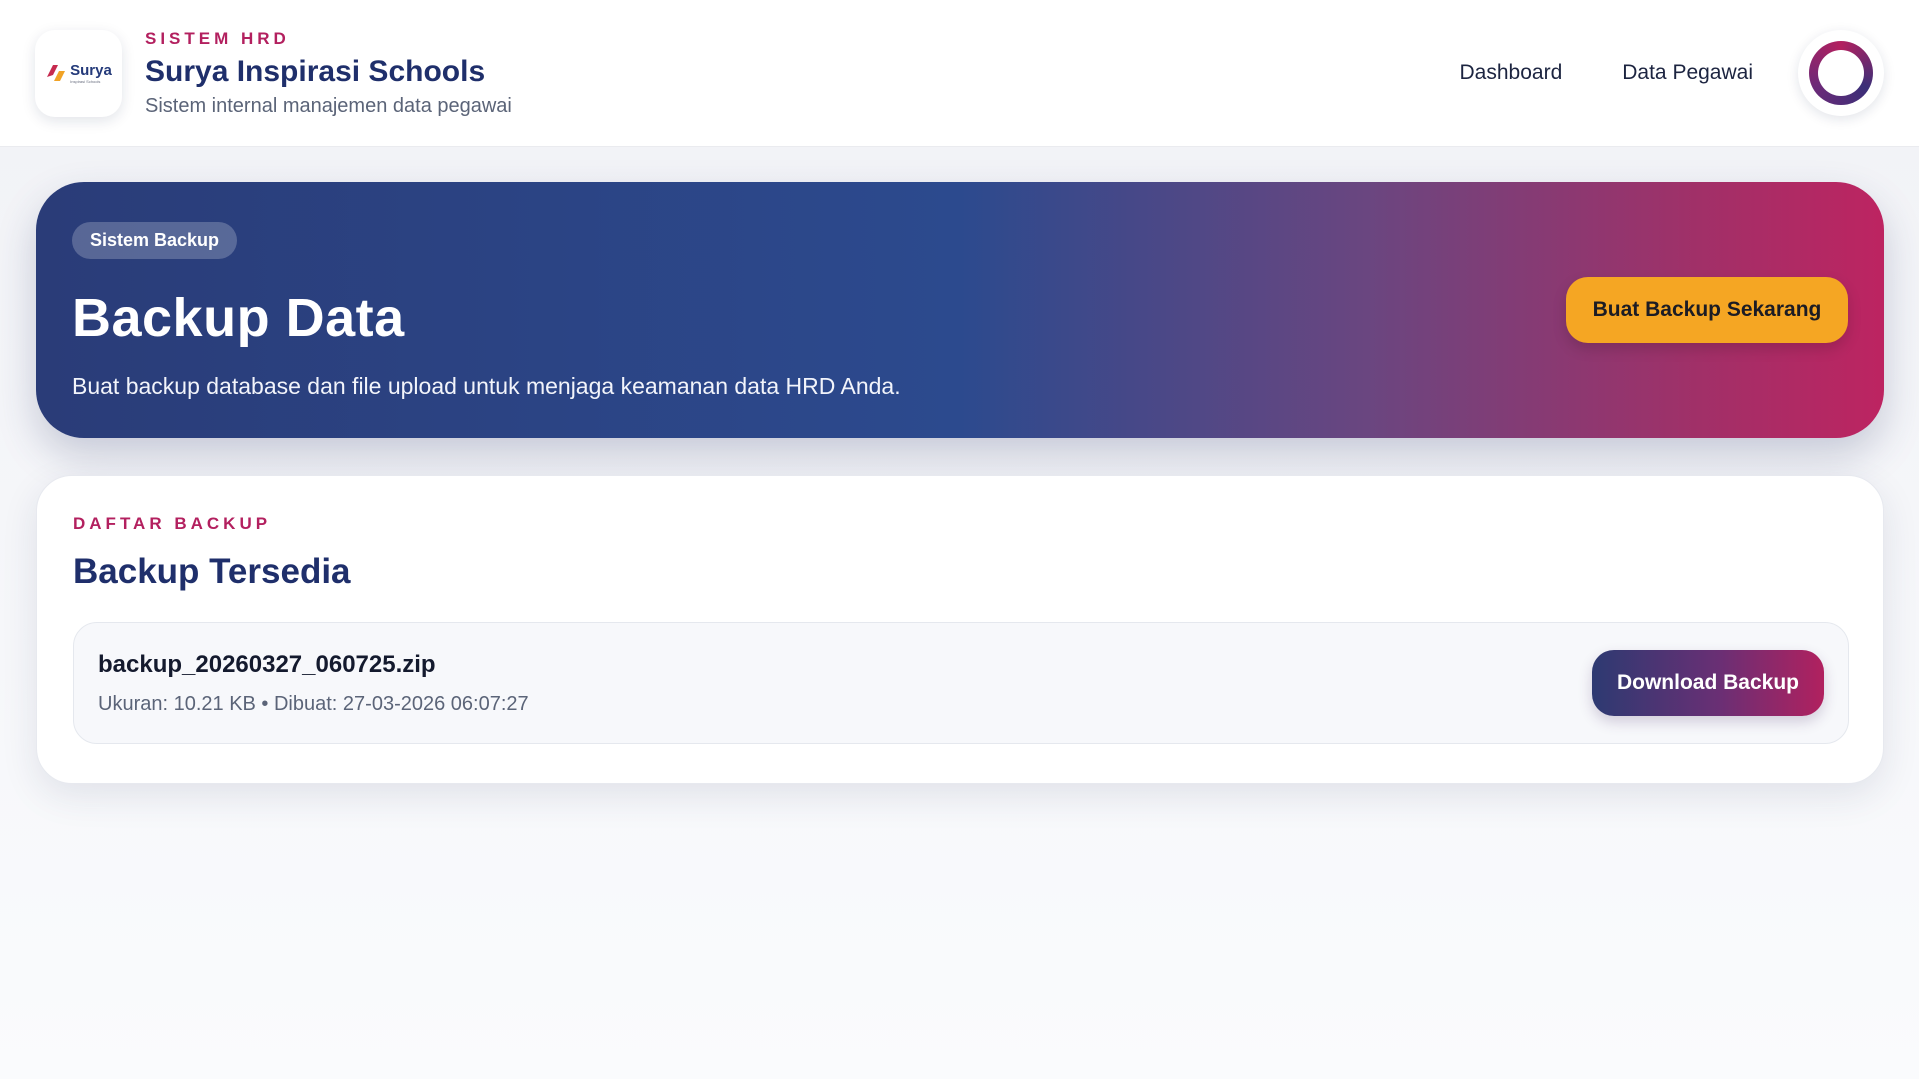  I want to click on brand-title: Surya Inspirasi Schools, so click(315, 71).